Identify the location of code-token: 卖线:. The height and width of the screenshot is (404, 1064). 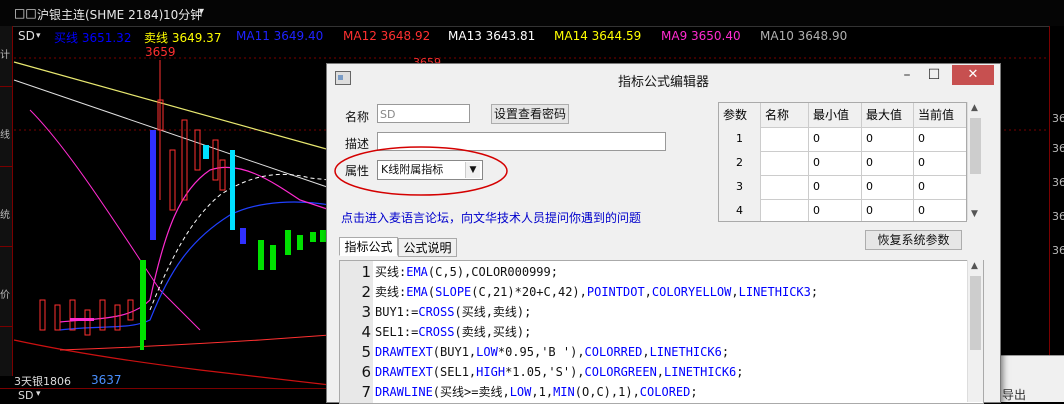
(391, 292).